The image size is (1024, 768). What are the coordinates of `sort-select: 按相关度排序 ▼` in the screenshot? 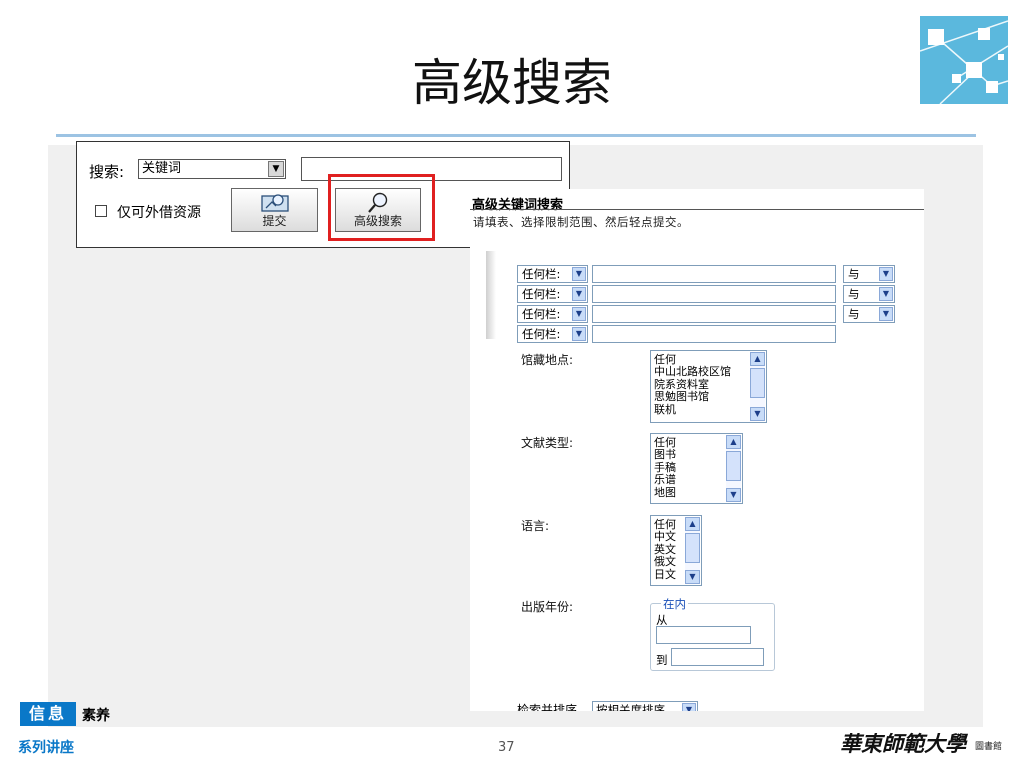 It's located at (645, 706).